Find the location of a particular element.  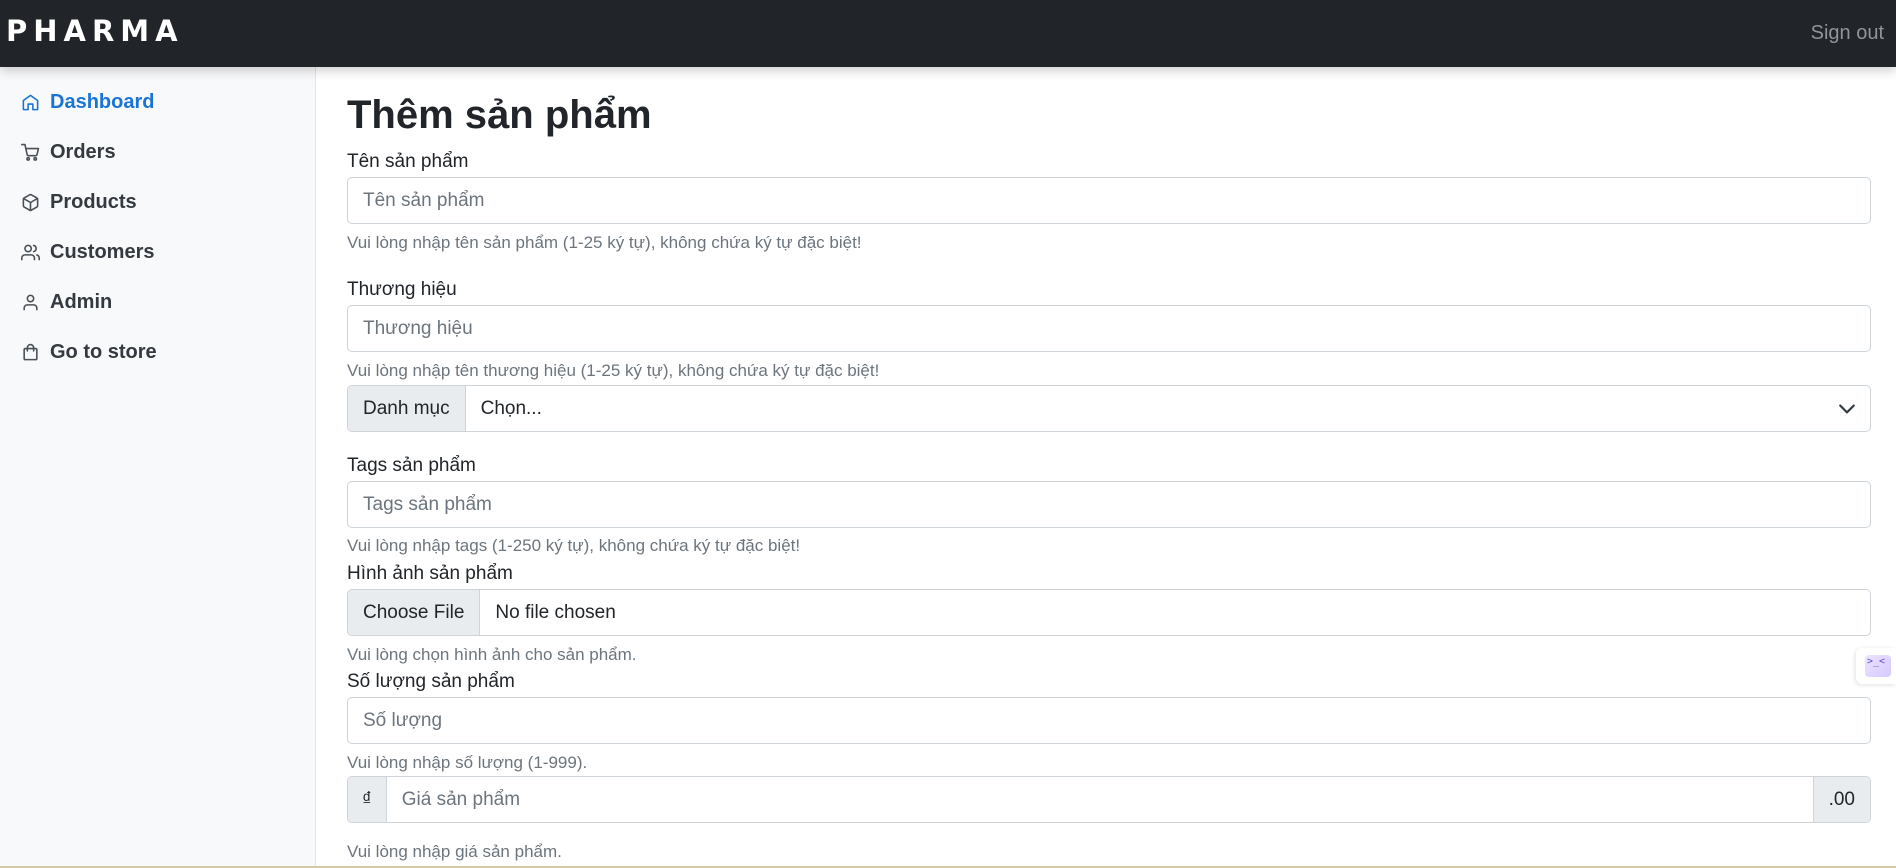

page-title: Thêm sản phẩm is located at coordinates (499, 115).